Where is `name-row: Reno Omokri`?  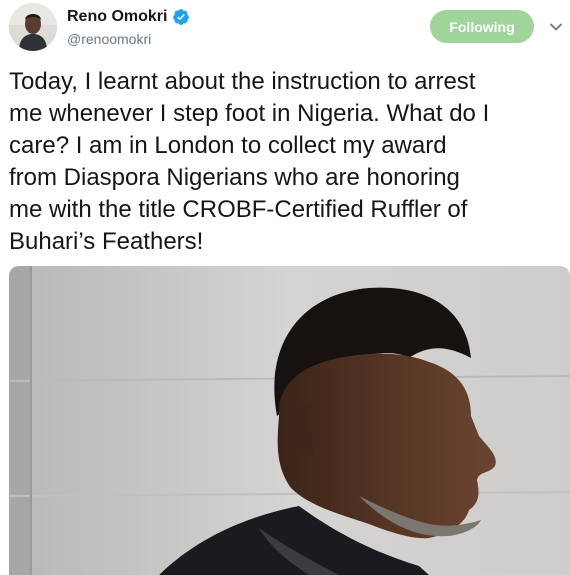 name-row: Reno Omokri is located at coordinates (128, 17).